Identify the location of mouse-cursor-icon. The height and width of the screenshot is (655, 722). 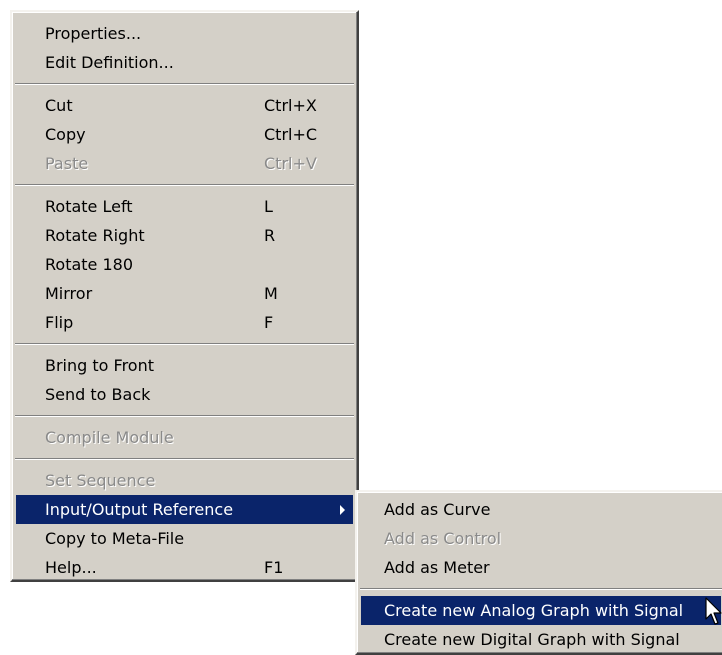
(713, 611).